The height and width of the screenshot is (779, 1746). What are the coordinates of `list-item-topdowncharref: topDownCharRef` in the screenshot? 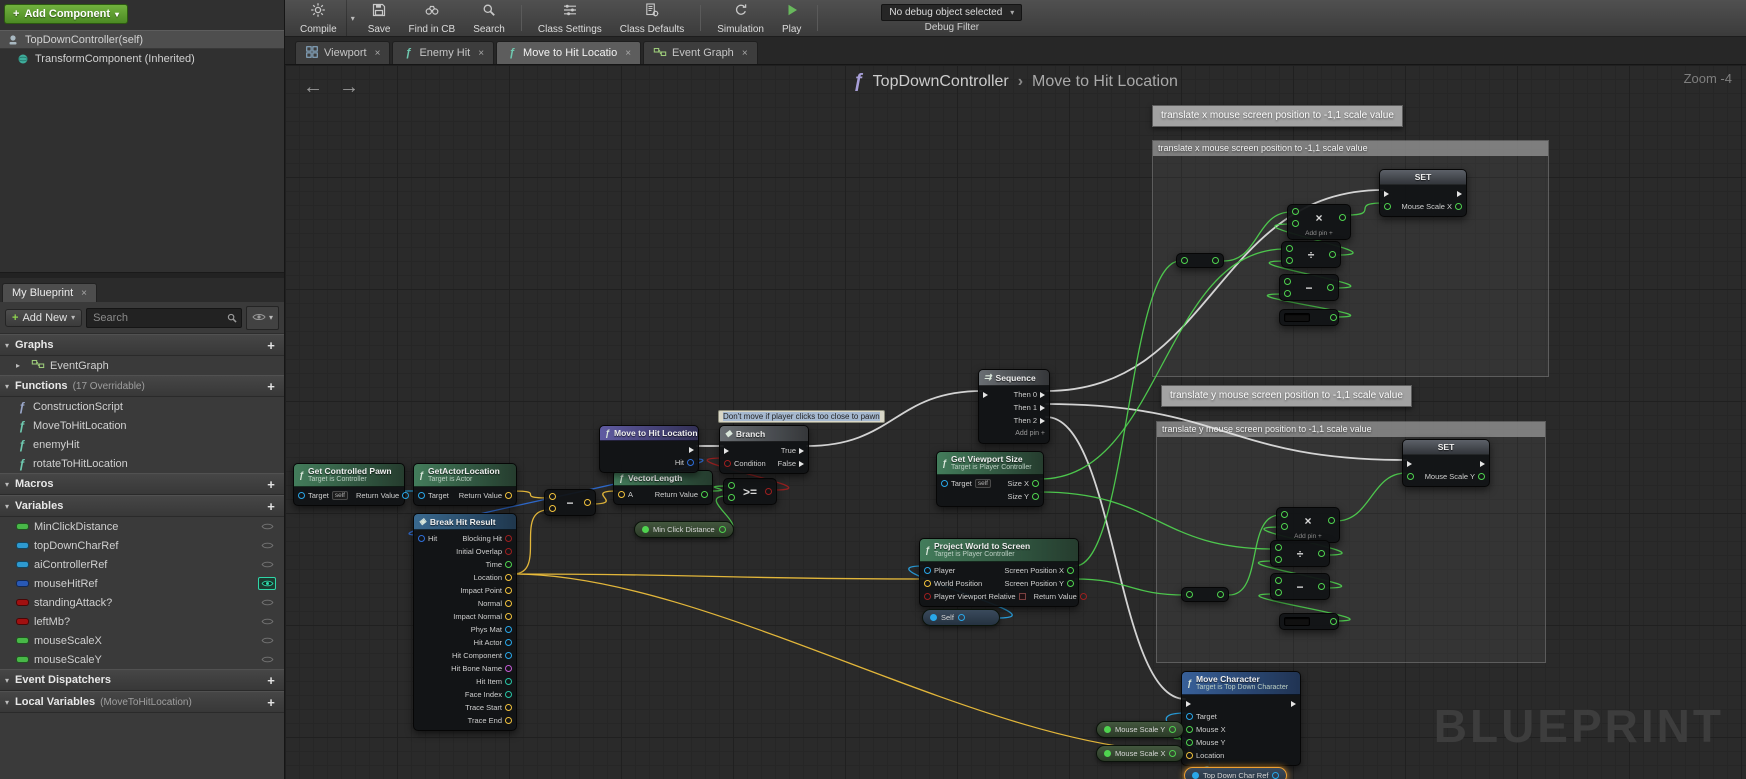 It's located at (142, 545).